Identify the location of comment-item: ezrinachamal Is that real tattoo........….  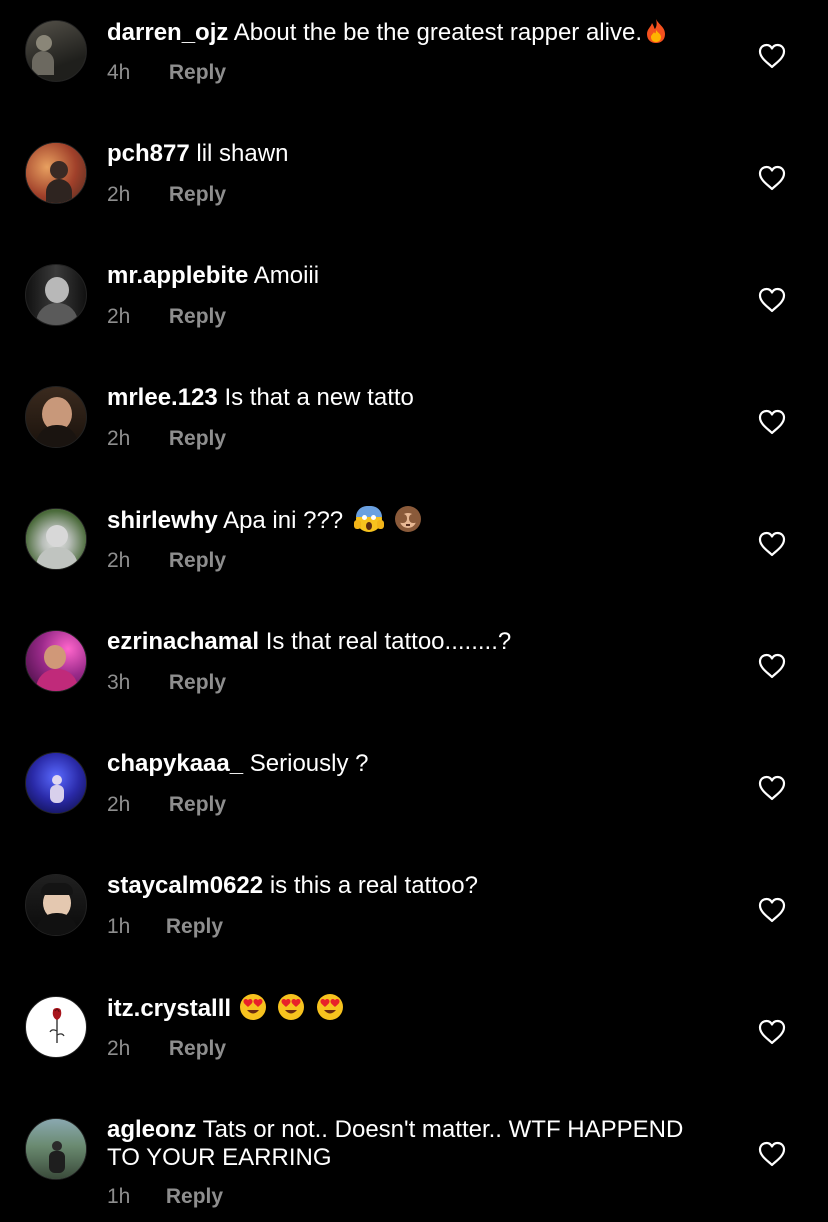
(414, 671).